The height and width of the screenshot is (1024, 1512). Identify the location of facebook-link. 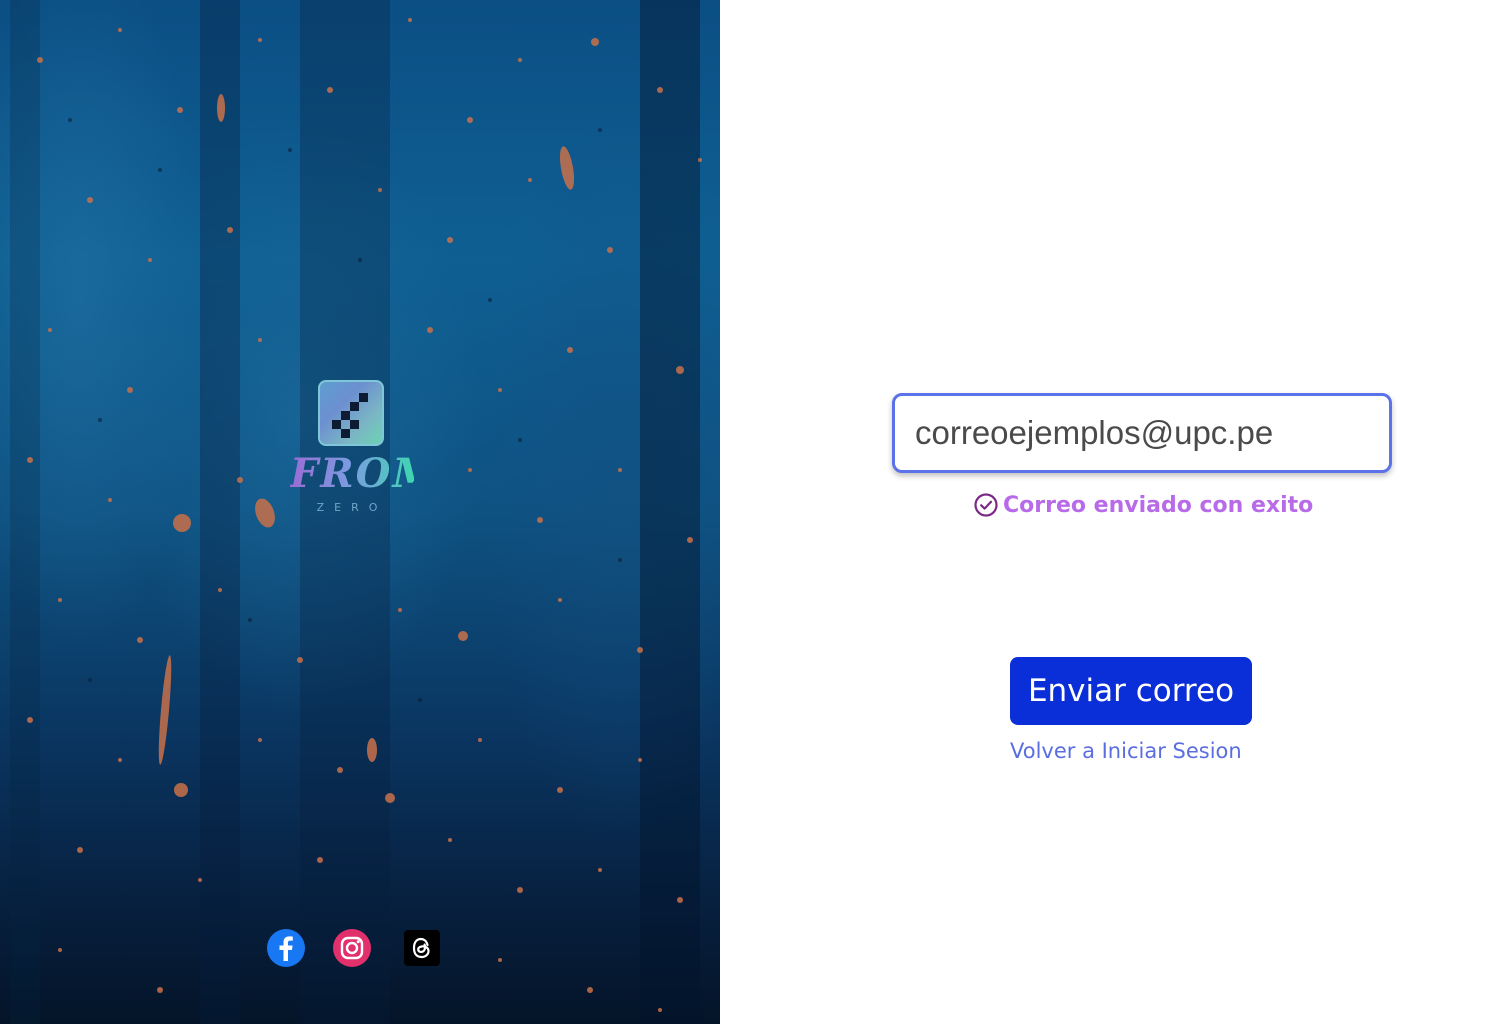
(286, 948).